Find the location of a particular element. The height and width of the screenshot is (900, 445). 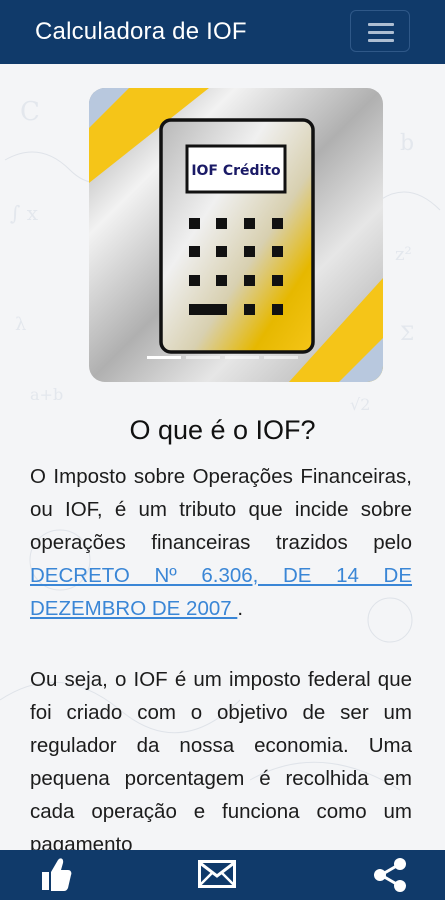

svg-text: C is located at coordinates (30, 112).